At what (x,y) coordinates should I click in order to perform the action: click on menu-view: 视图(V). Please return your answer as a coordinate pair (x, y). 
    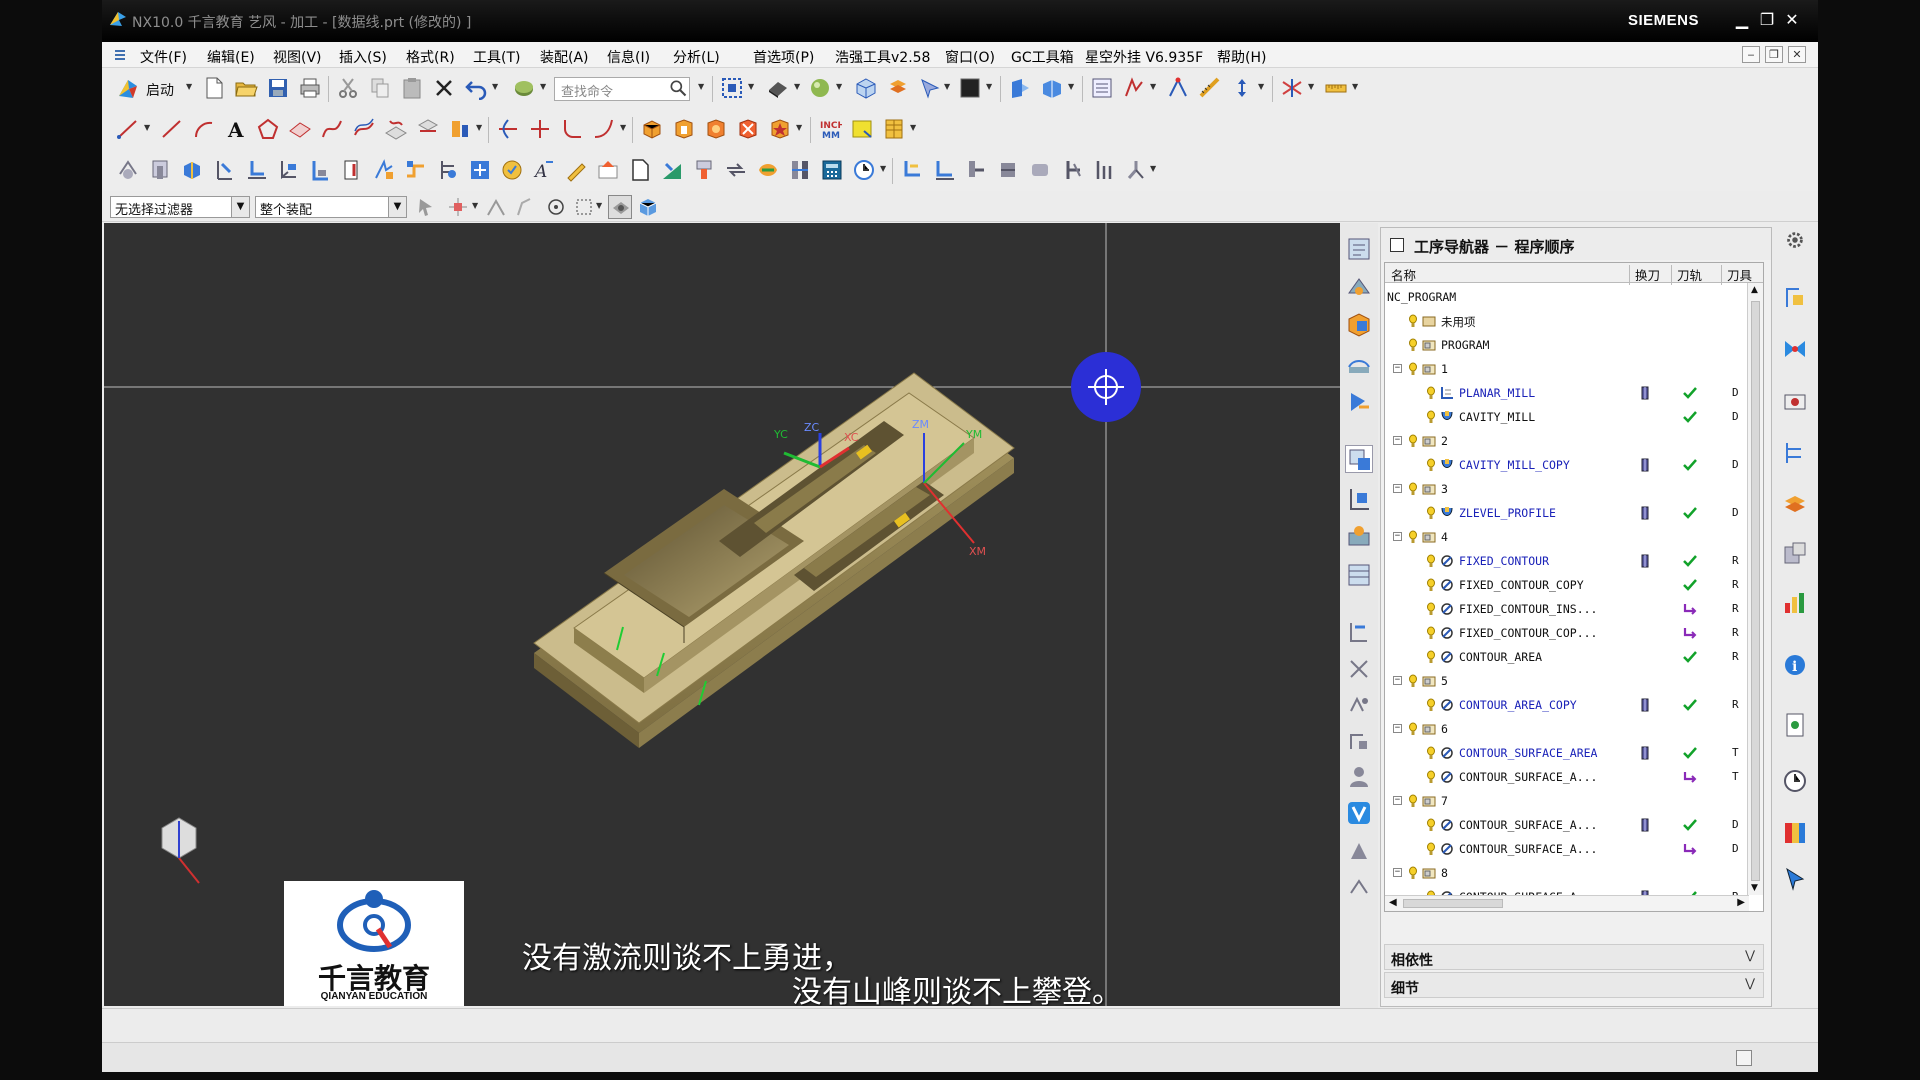
    Looking at the image, I should click on (297, 57).